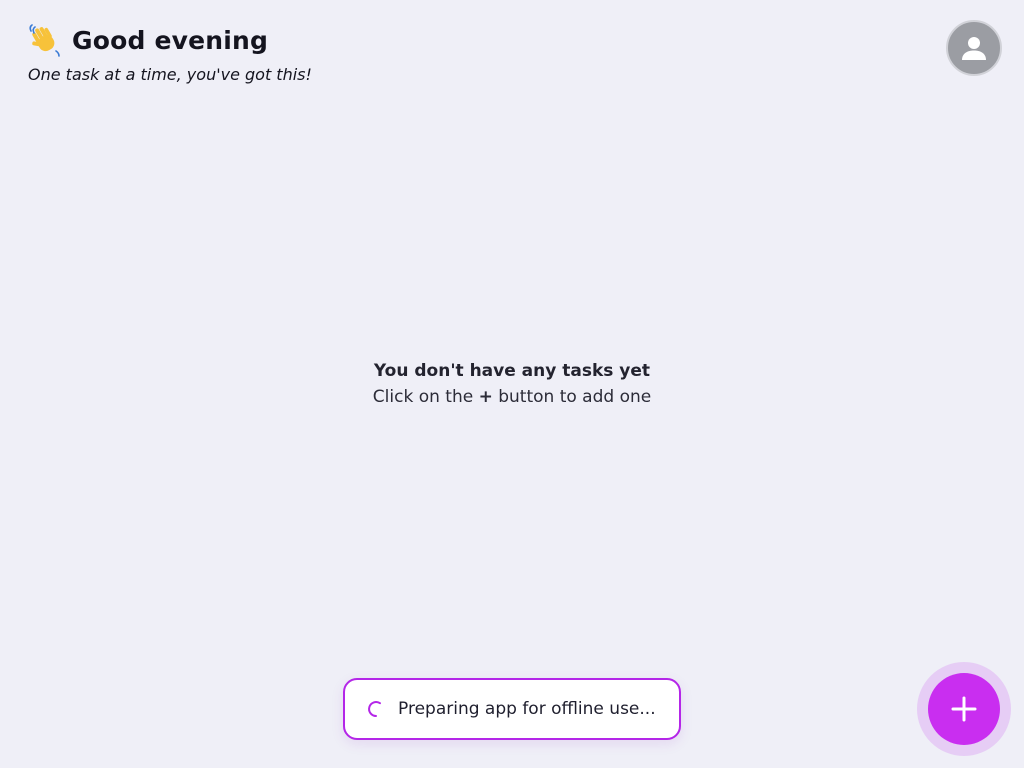 The width and height of the screenshot is (1024, 768). I want to click on person-icon, so click(974, 48).